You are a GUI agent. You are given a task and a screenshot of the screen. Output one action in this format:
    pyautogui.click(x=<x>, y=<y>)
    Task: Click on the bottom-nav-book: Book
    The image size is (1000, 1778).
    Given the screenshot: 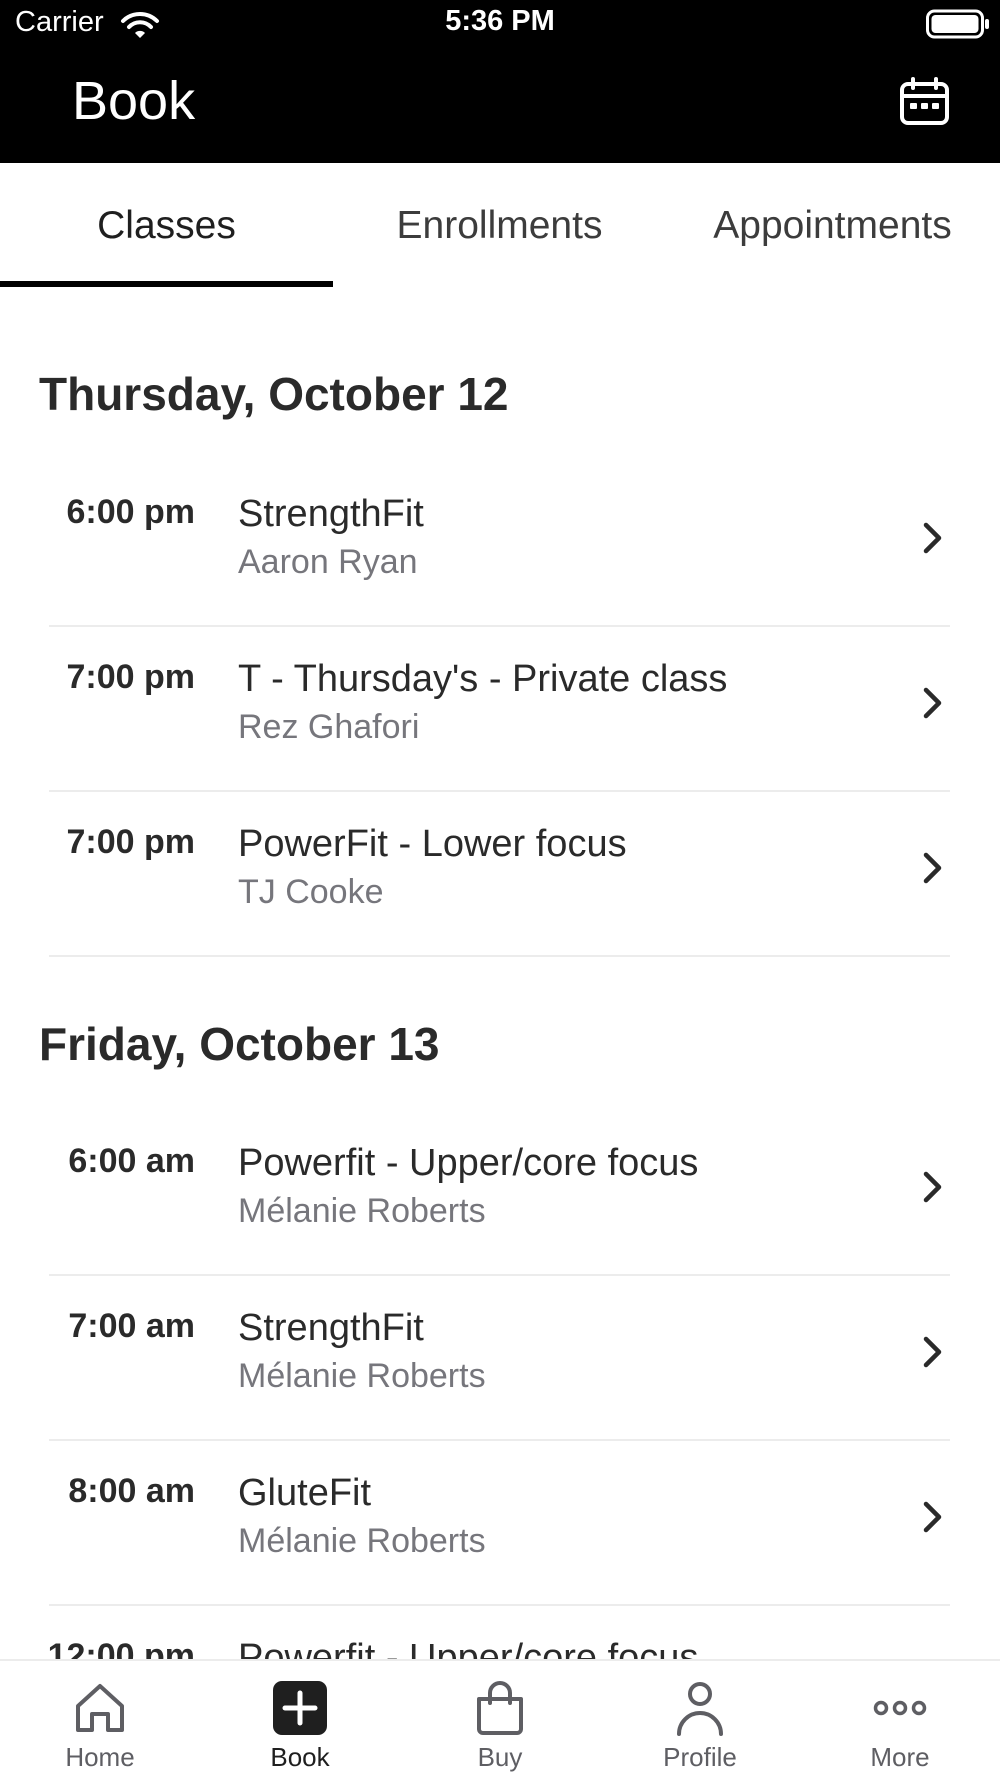 What is the action you would take?
    pyautogui.click(x=300, y=1719)
    